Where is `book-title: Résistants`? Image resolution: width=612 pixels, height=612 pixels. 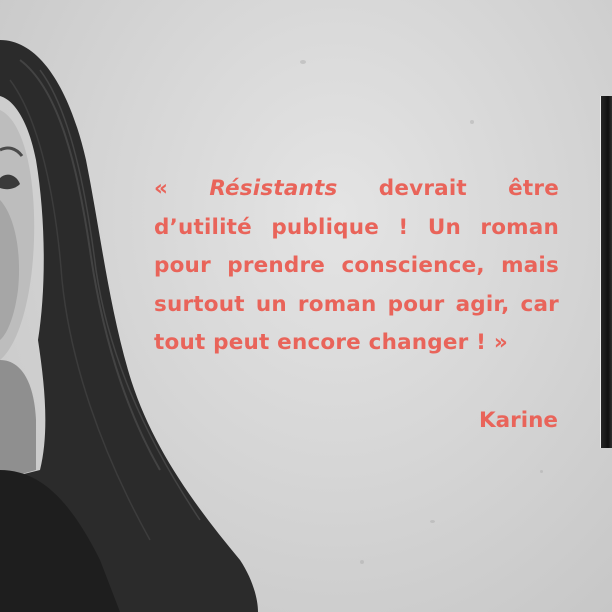 book-title: Résistants is located at coordinates (273, 188).